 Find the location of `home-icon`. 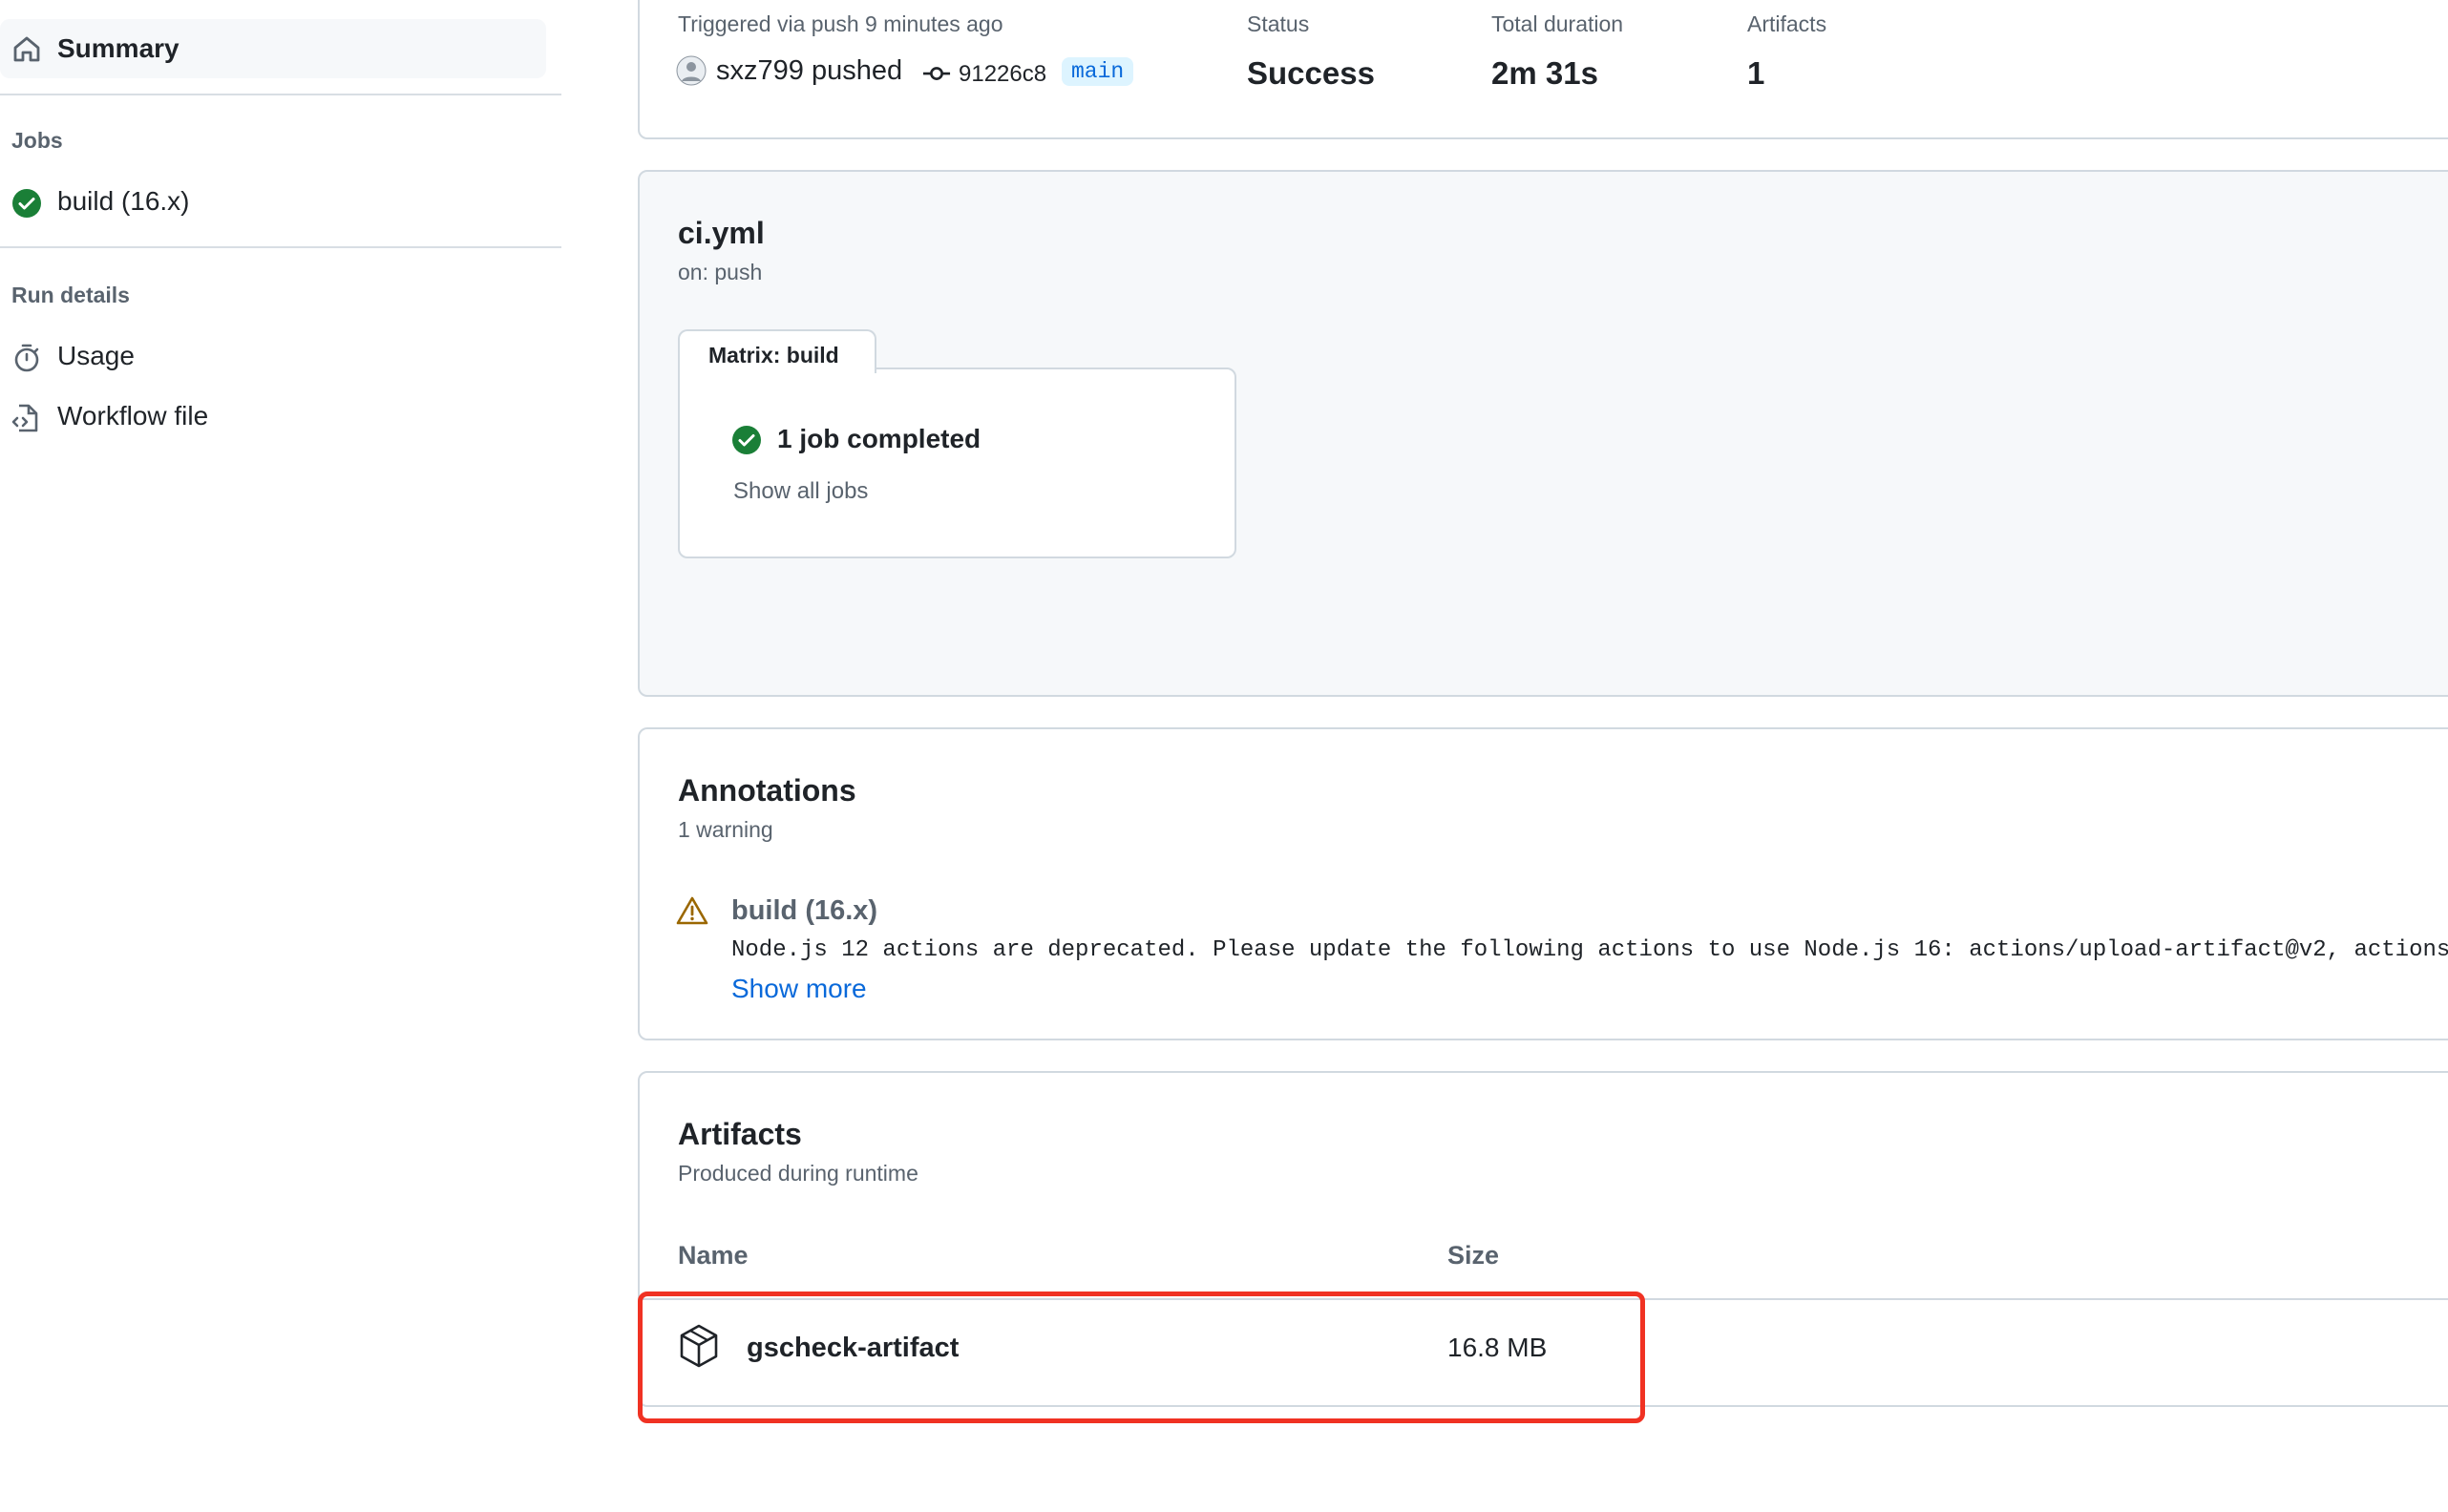

home-icon is located at coordinates (27, 51).